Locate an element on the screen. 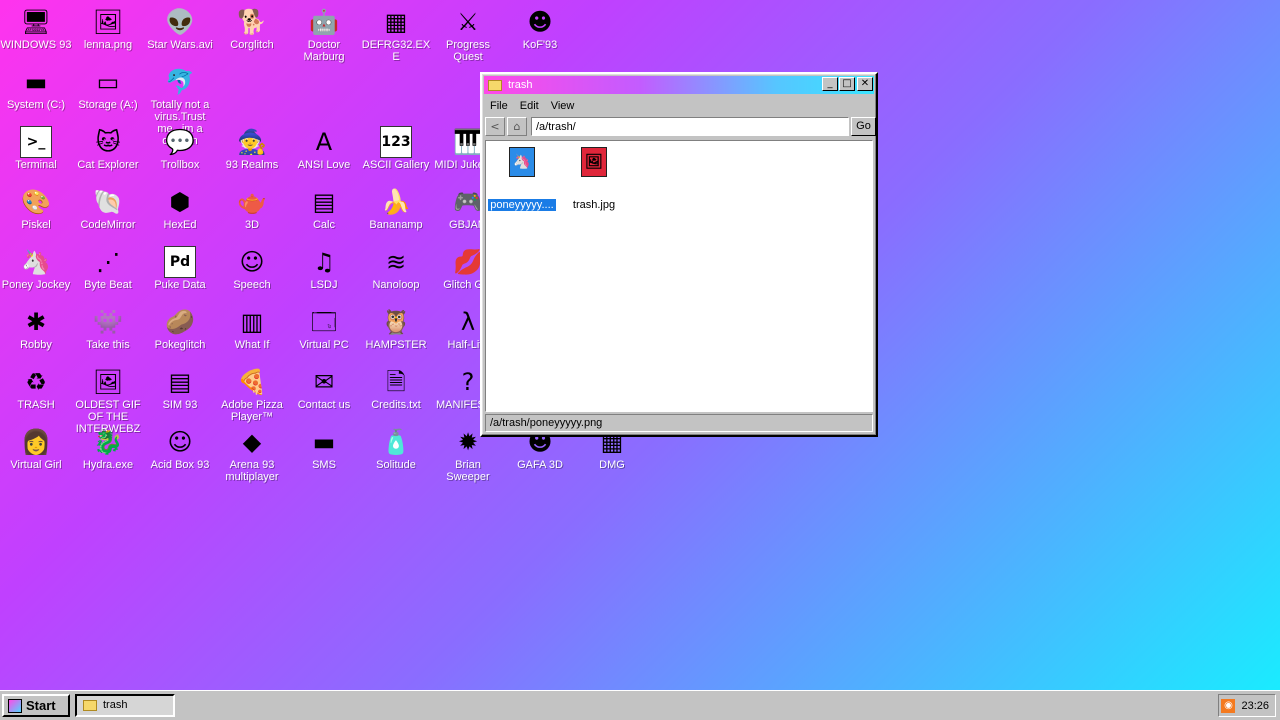 The height and width of the screenshot is (720, 1280). desktop-icon: ☺ Acid Box 93 is located at coordinates (180, 451).